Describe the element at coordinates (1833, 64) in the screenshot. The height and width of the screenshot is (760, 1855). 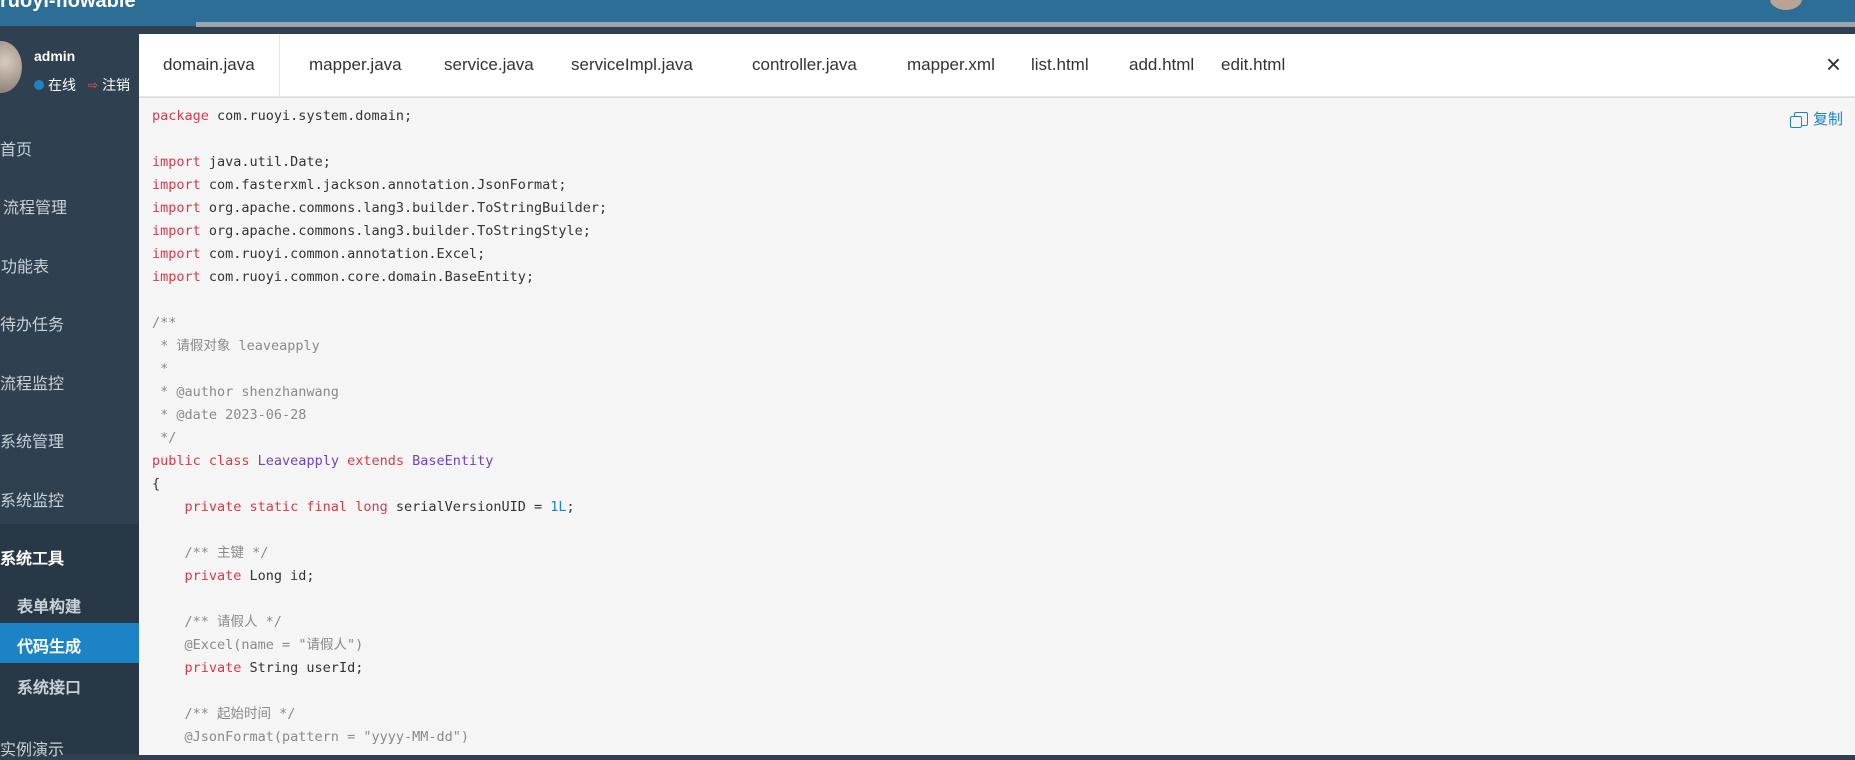
I see `close-icon: ×` at that location.